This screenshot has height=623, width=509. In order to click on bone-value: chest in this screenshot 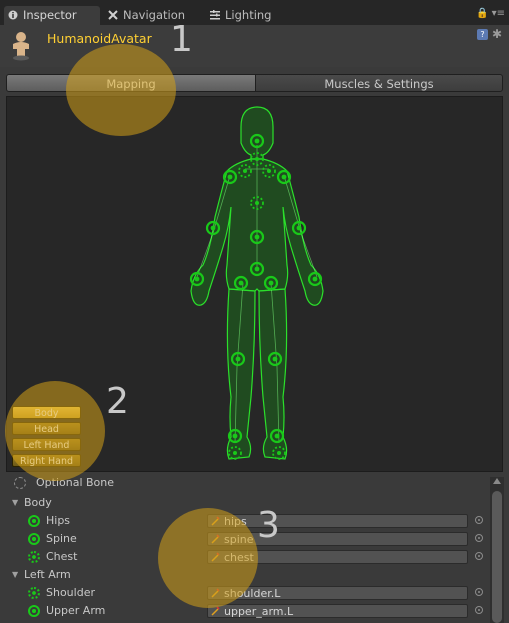, I will do `click(239, 557)`.